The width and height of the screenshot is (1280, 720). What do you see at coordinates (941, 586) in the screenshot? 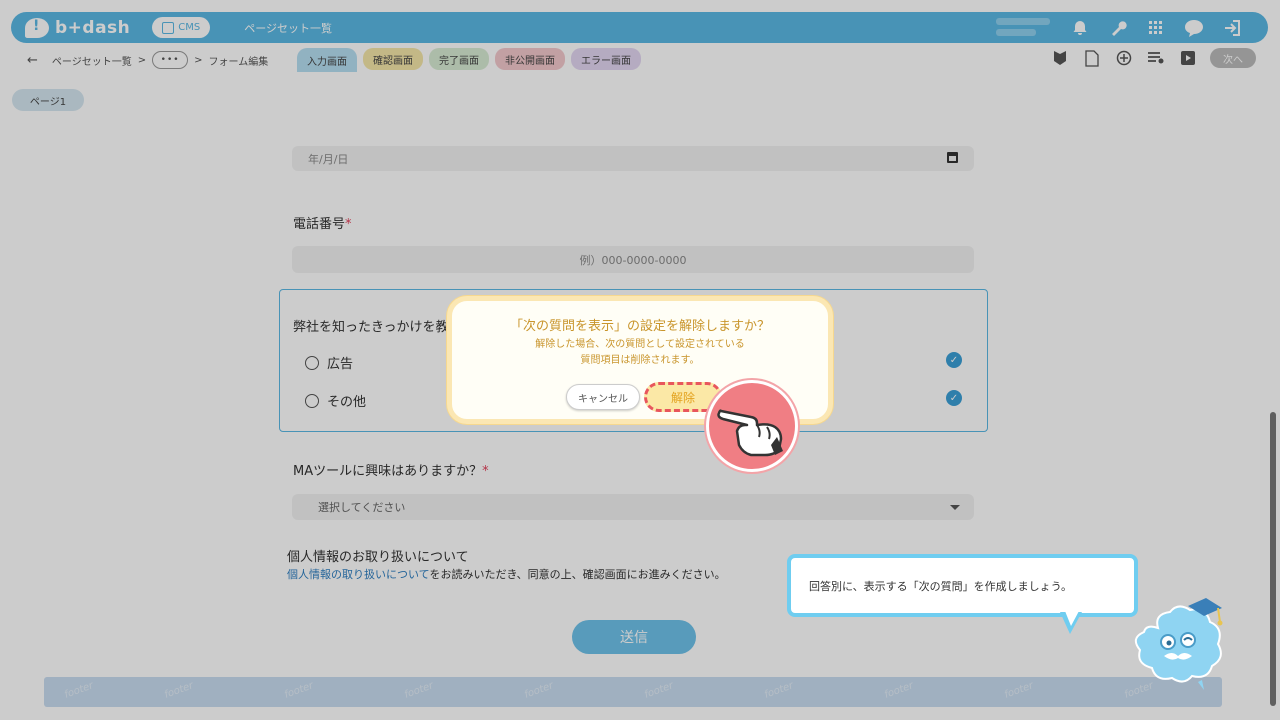
I see `tooltip-text: 回答別に、表示する「次の質問」を作成しましょう。` at bounding box center [941, 586].